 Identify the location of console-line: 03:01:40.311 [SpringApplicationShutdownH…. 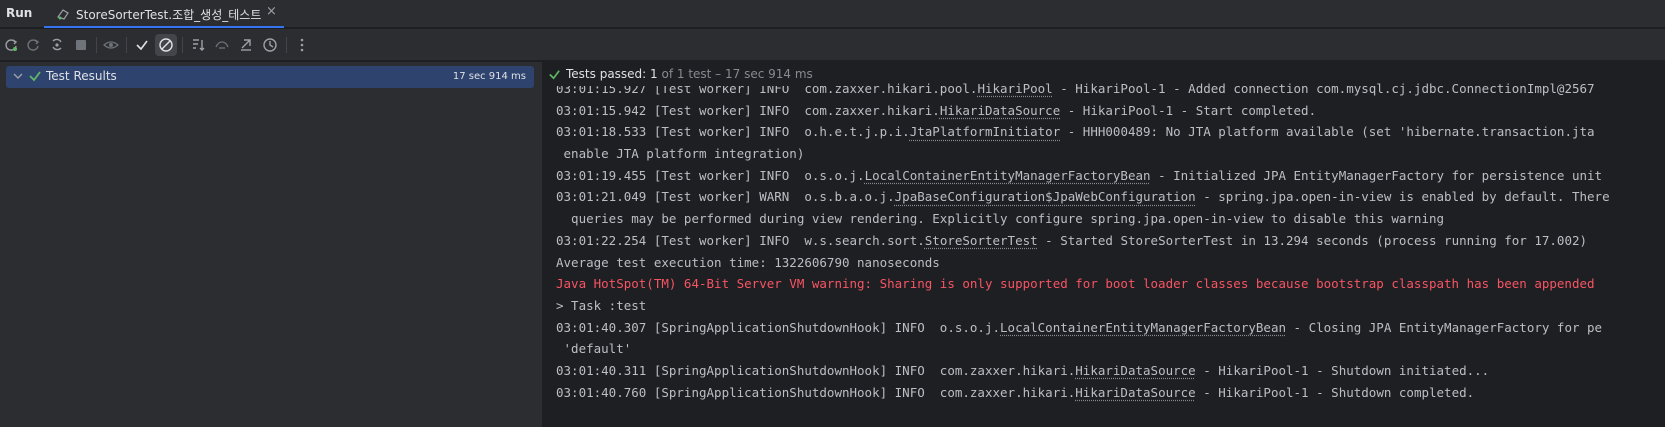
(1083, 371).